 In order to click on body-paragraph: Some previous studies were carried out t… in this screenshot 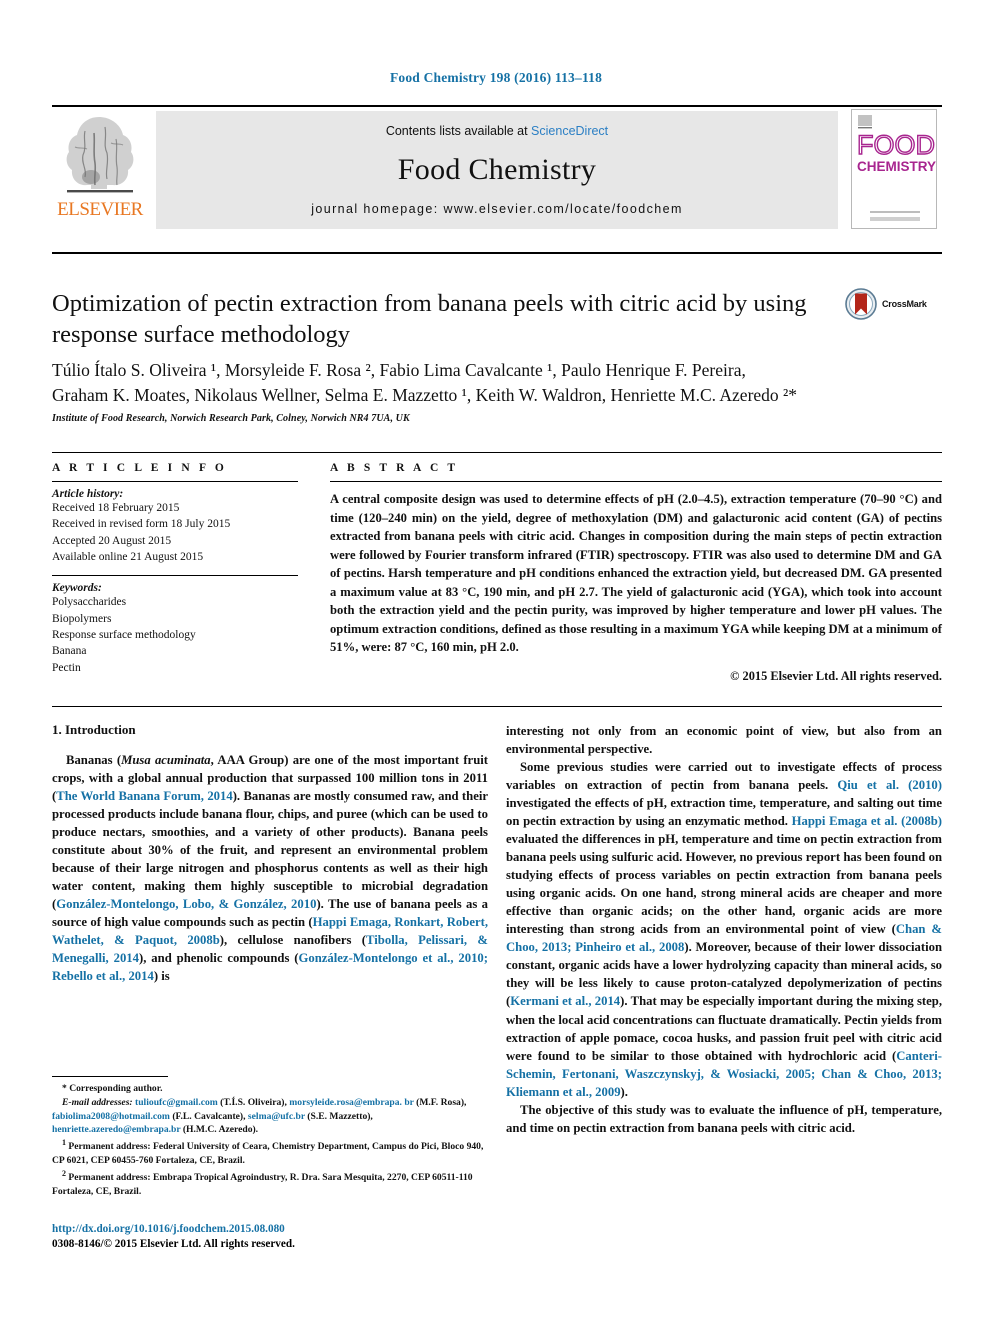, I will do `click(724, 929)`.